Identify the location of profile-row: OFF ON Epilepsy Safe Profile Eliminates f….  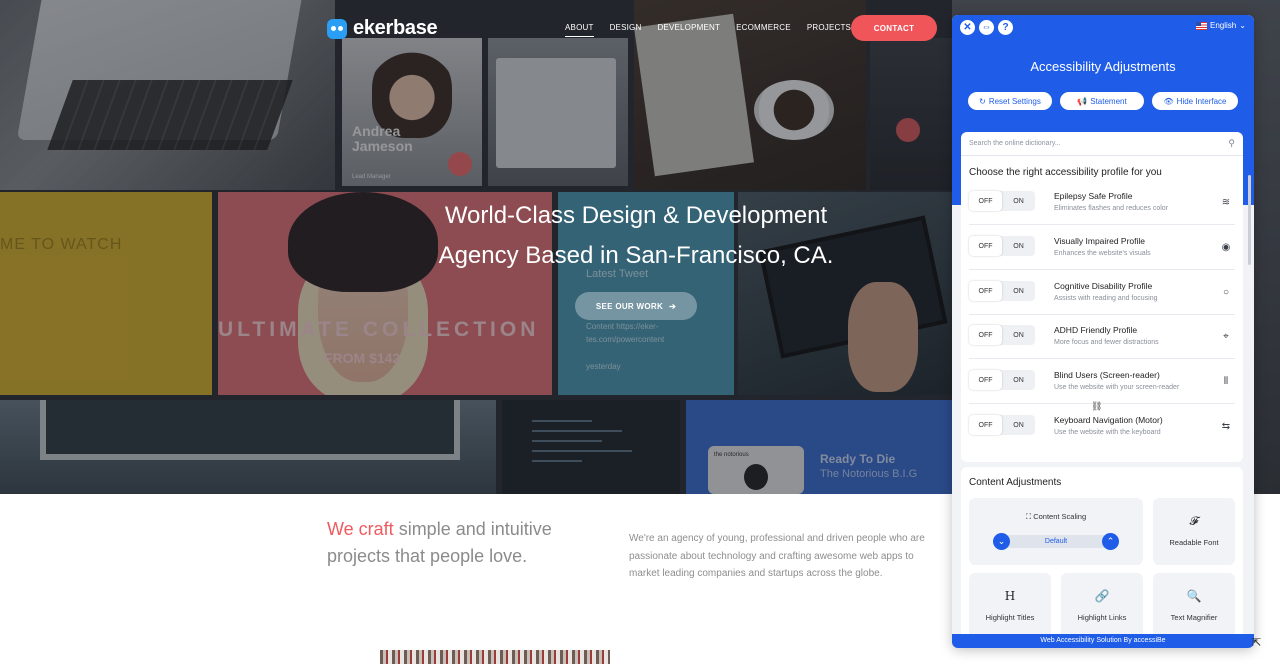
(1102, 205).